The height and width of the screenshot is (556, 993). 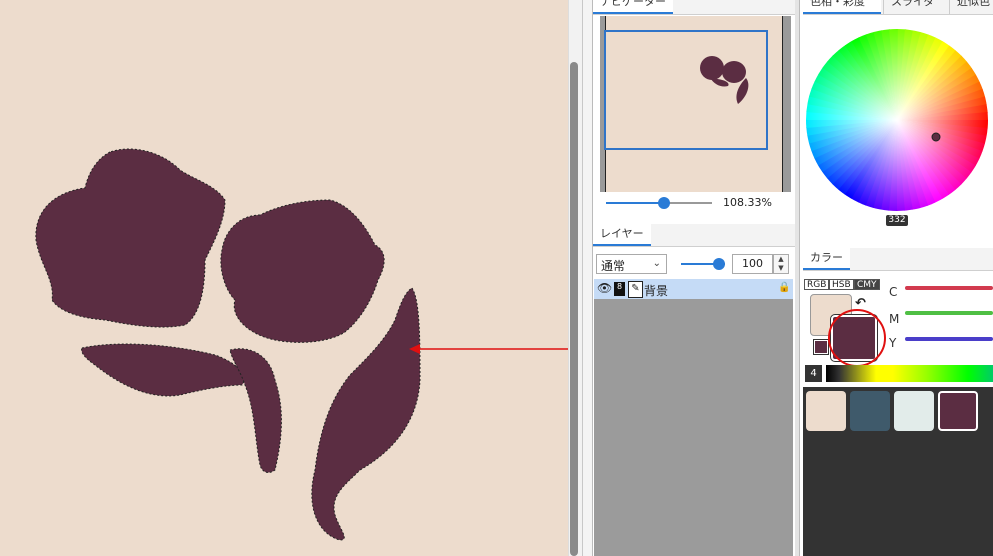 I want to click on channel-y-label: Y, so click(x=893, y=343).